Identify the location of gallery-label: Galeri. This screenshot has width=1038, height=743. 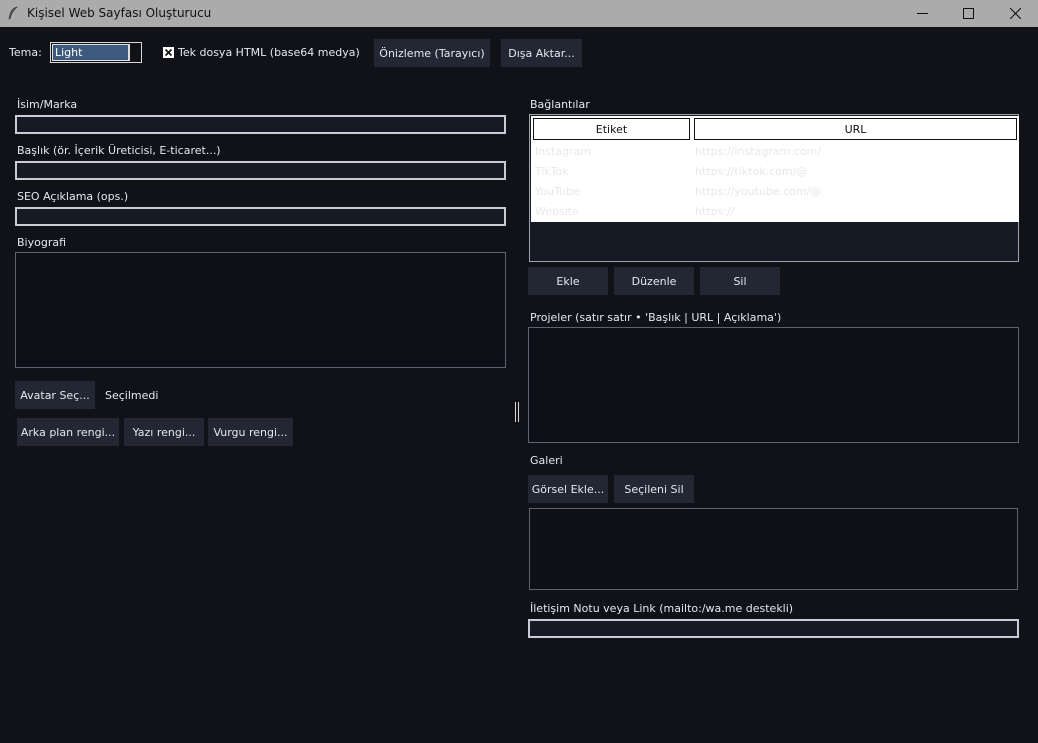
(546, 460).